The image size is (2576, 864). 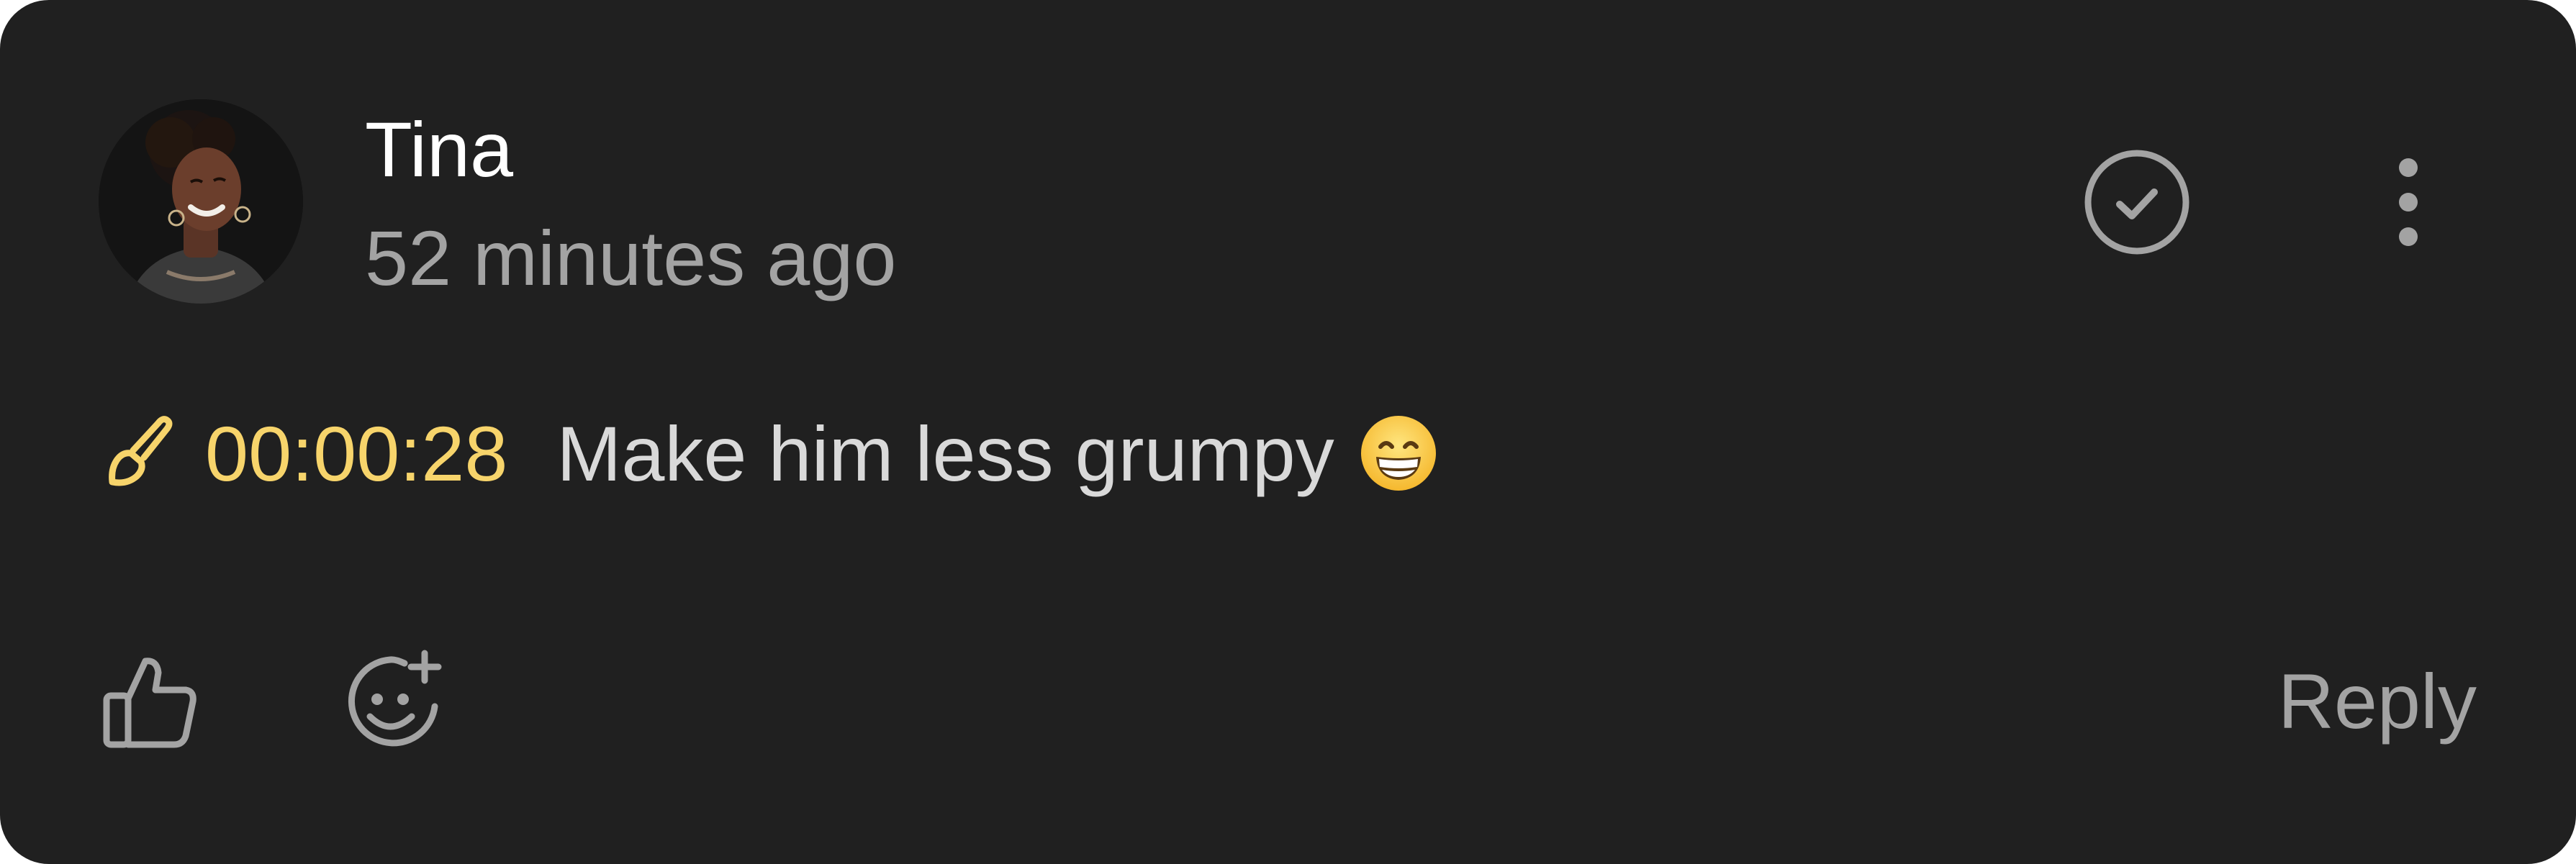 What do you see at coordinates (2408, 202) in the screenshot?
I see `more-vertical-icon` at bounding box center [2408, 202].